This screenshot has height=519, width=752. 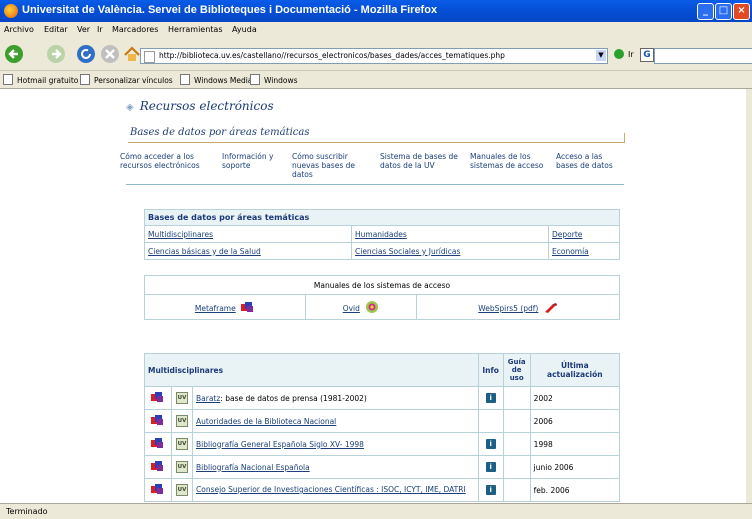 What do you see at coordinates (382, 285) in the screenshot?
I see `manuals-header: Manuales de los sistemas de acceso` at bounding box center [382, 285].